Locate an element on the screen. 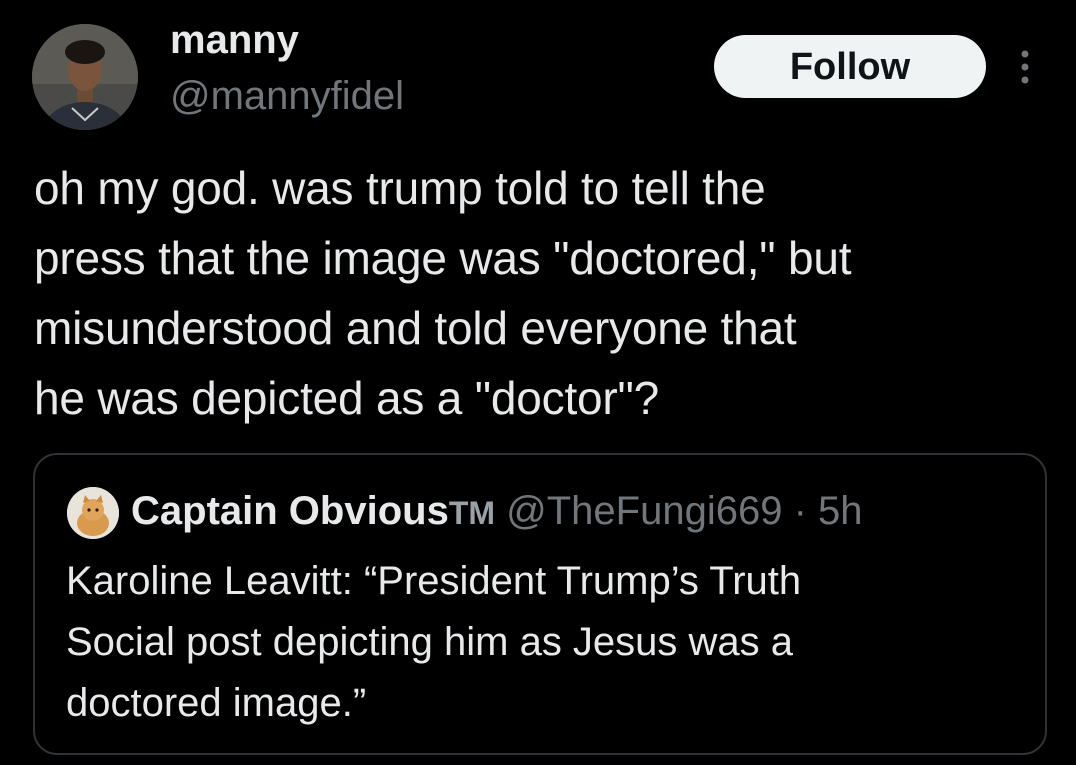 Image resolution: width=1076 pixels, height=765 pixels. author-display-name: manny is located at coordinates (234, 40).